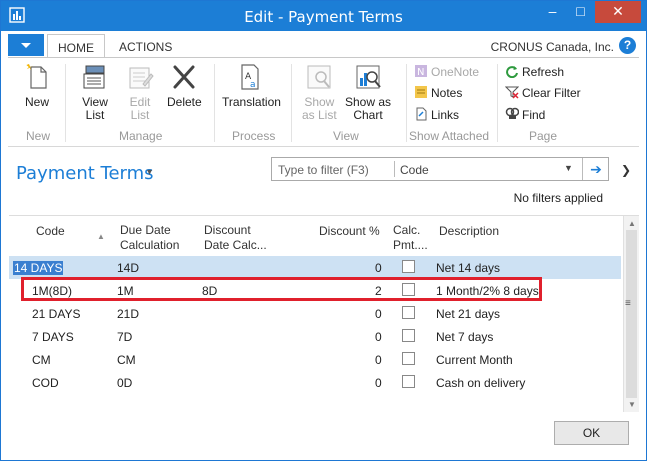 The height and width of the screenshot is (461, 647). I want to click on company-name: CRONUS Canada, Inc., so click(552, 47).